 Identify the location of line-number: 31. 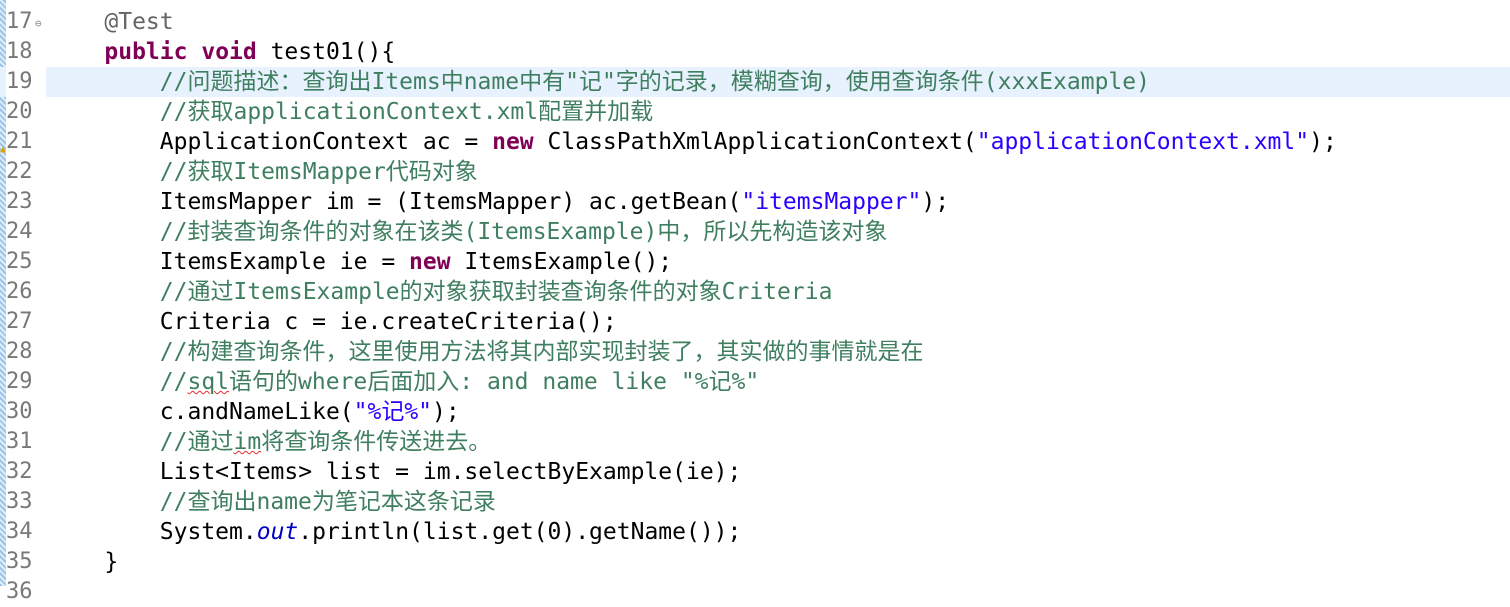
(19, 441).